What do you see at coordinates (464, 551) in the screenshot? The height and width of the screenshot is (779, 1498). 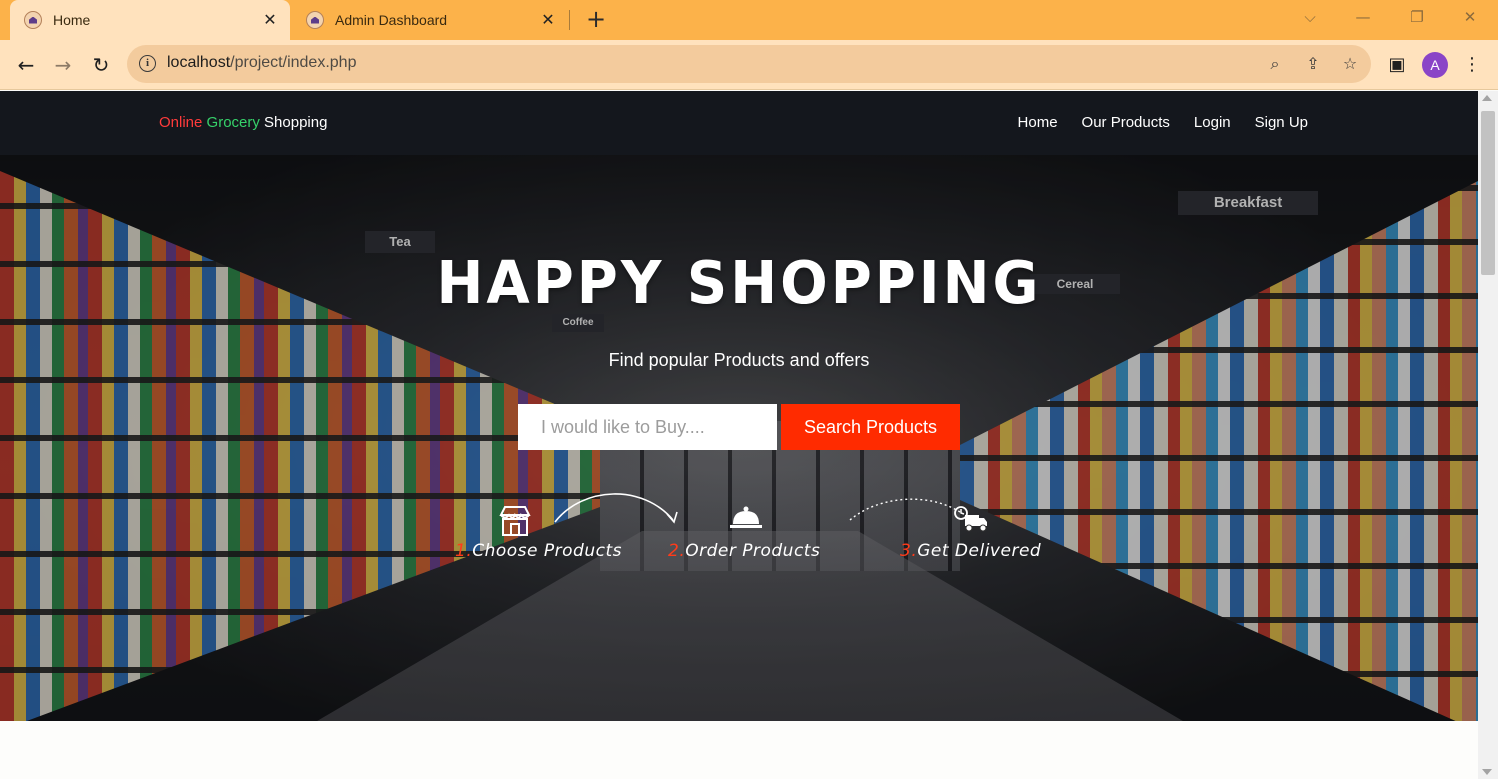 I see `step-number: 1.` at bounding box center [464, 551].